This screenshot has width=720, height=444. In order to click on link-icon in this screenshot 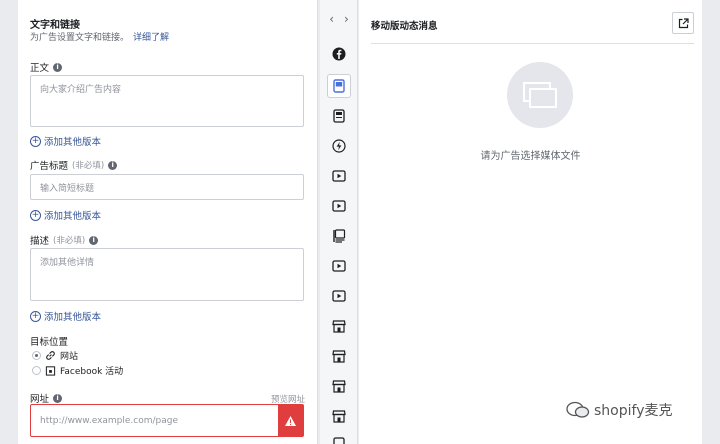, I will do `click(50, 355)`.